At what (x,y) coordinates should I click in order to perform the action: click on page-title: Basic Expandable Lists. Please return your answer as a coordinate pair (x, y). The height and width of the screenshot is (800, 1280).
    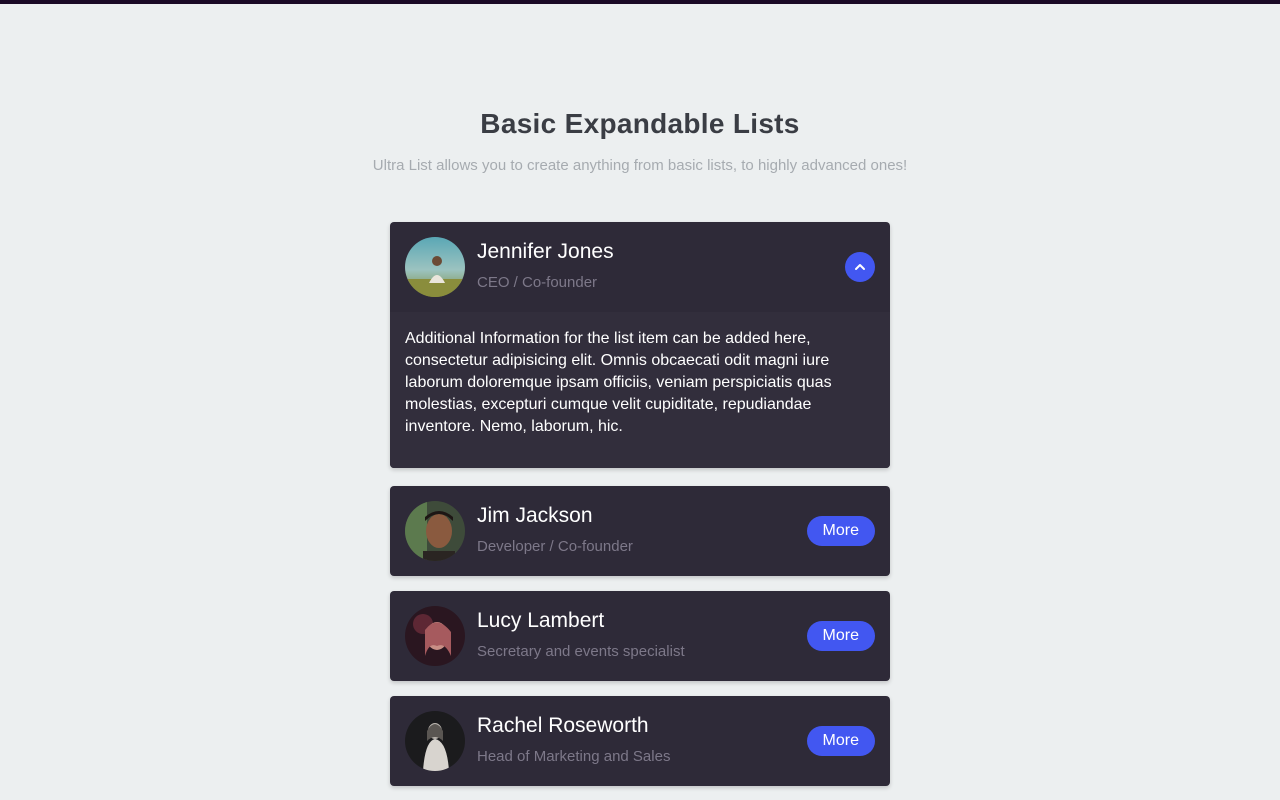
    Looking at the image, I should click on (640, 123).